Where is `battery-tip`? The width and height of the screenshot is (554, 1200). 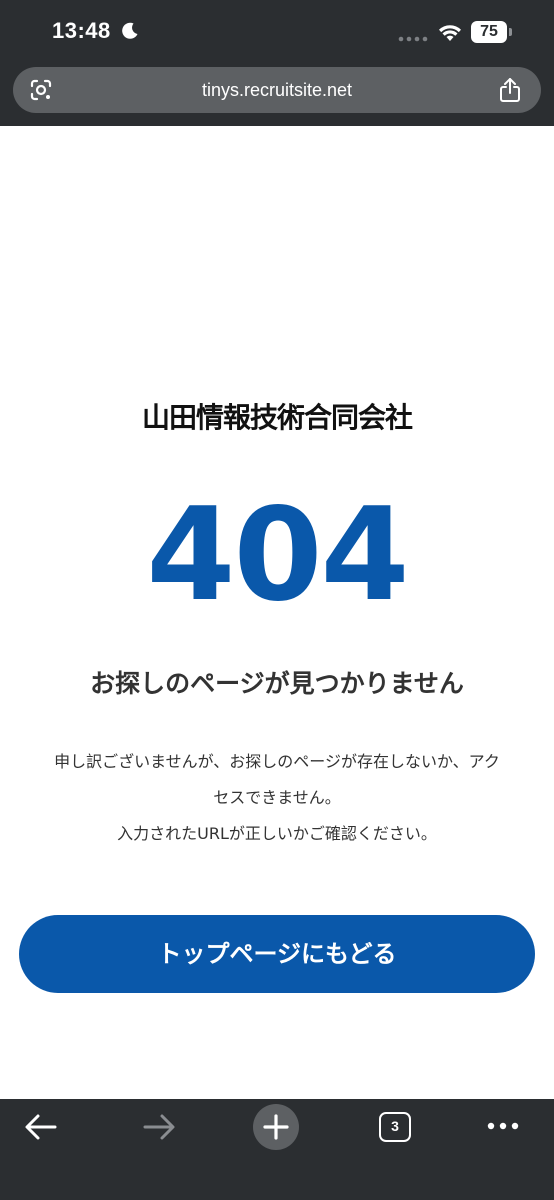 battery-tip is located at coordinates (510, 32).